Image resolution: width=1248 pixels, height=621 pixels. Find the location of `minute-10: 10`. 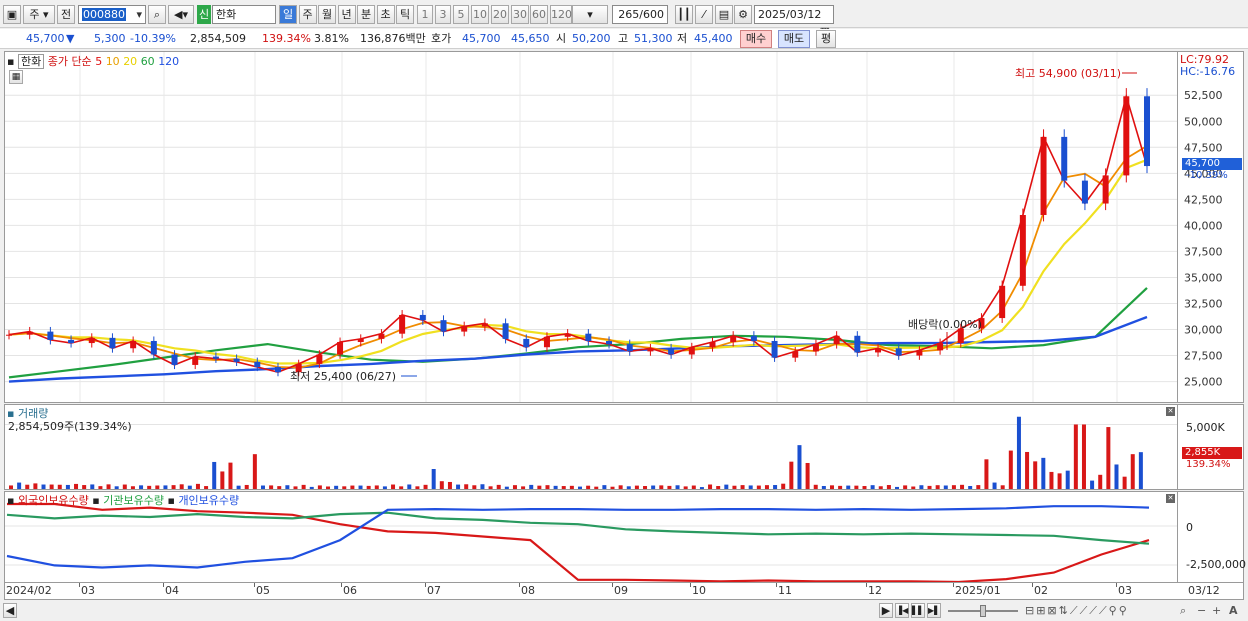

minute-10: 10 is located at coordinates (480, 14).